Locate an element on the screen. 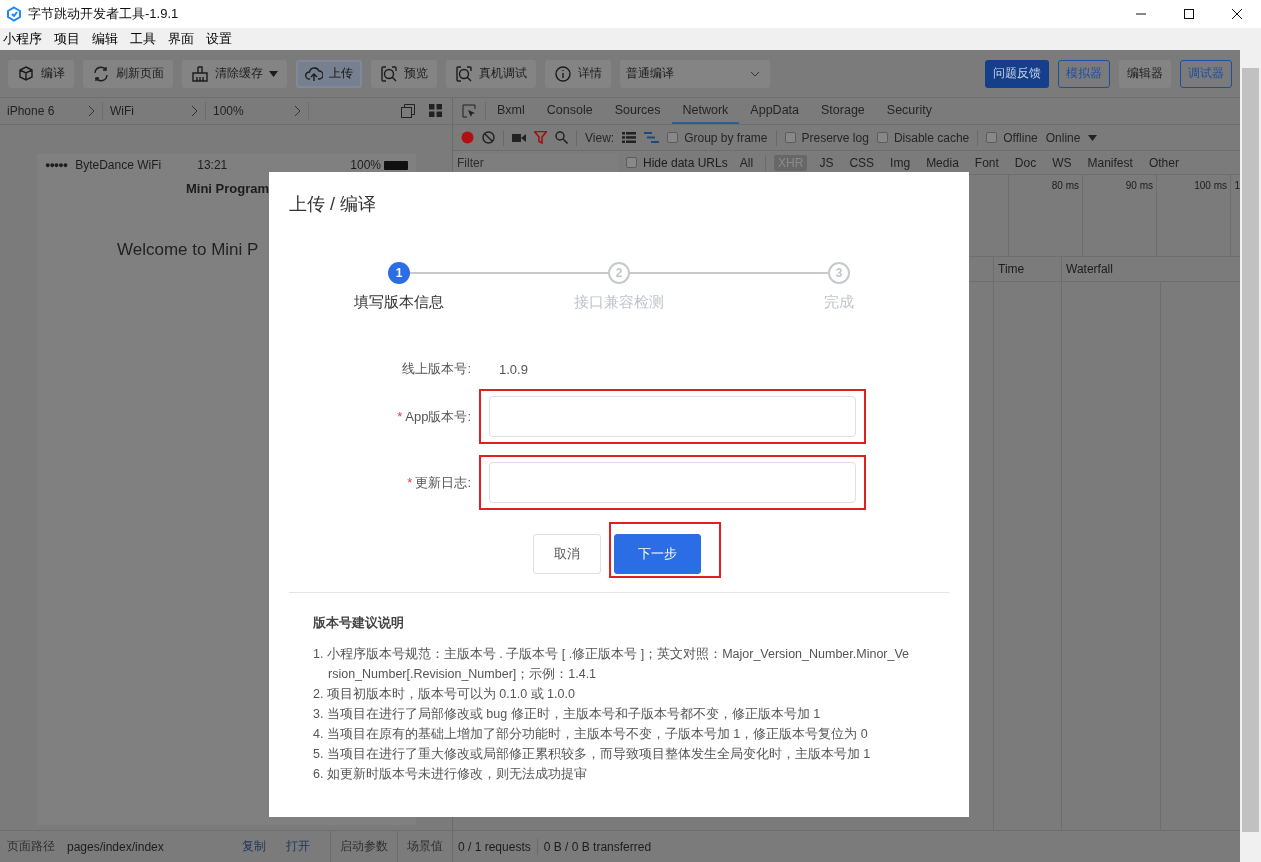  toolbar-button: 清除缓存 is located at coordinates (234, 73).